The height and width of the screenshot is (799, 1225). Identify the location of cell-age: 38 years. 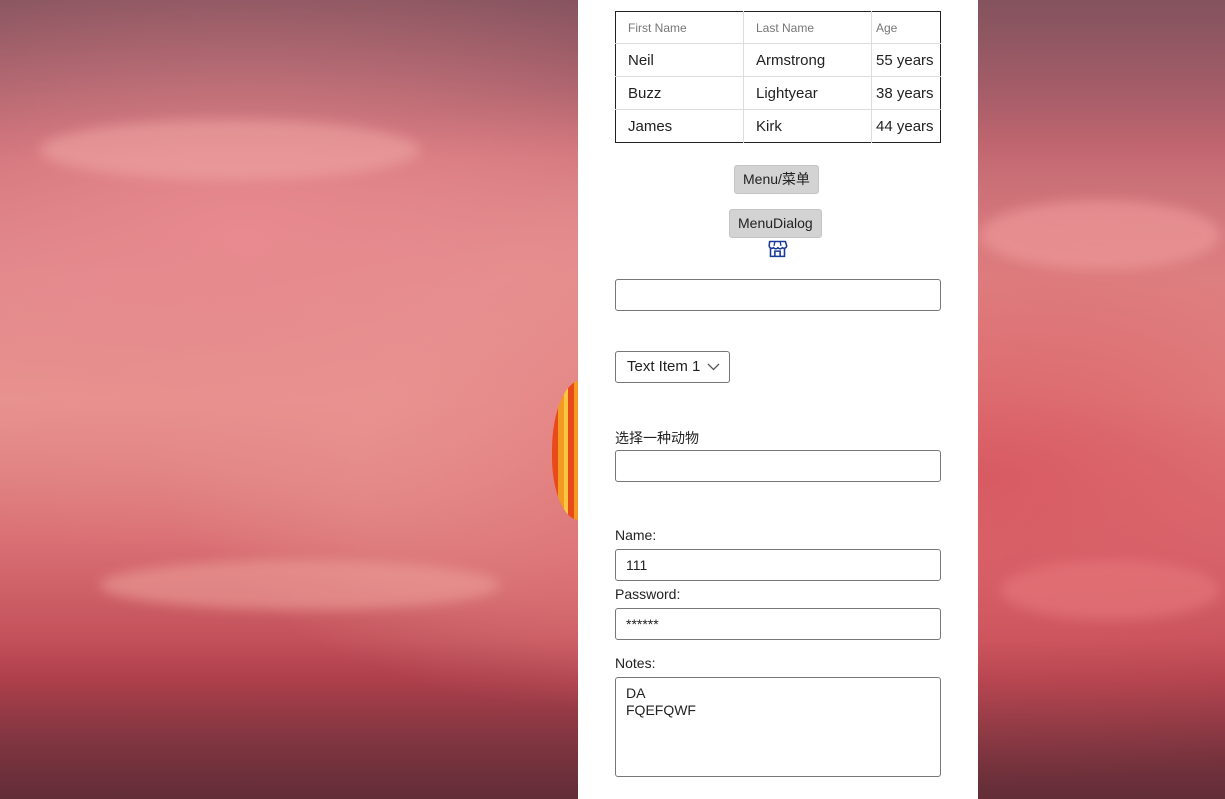
(906, 93).